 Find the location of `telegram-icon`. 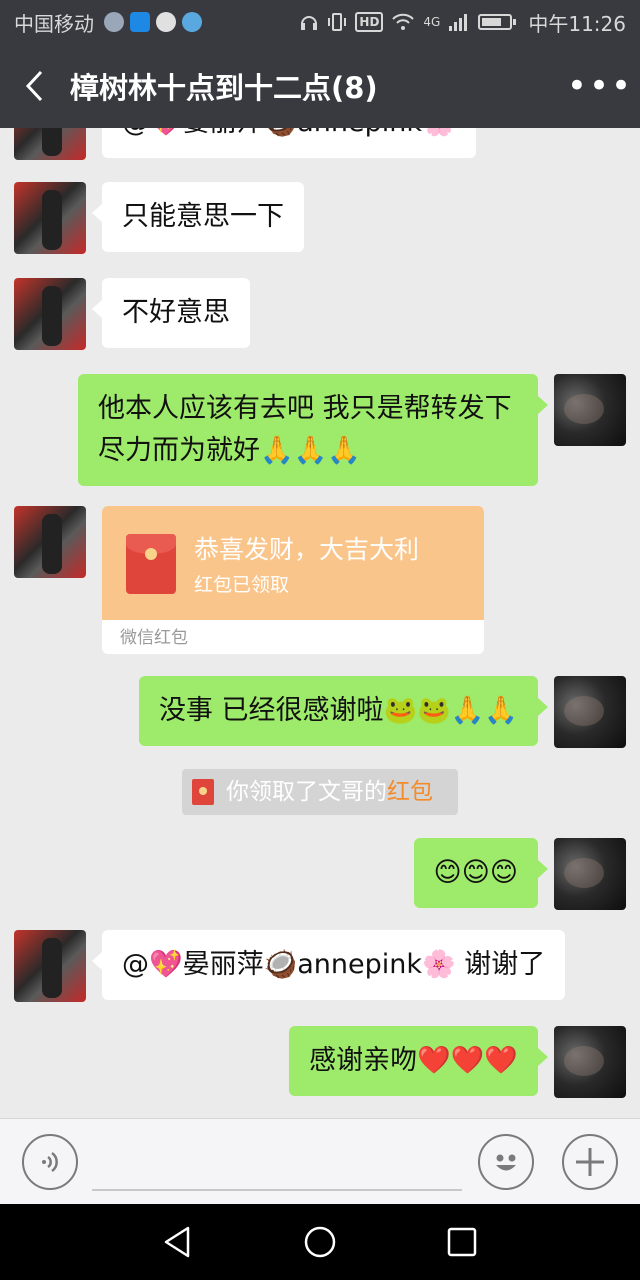

telegram-icon is located at coordinates (192, 22).